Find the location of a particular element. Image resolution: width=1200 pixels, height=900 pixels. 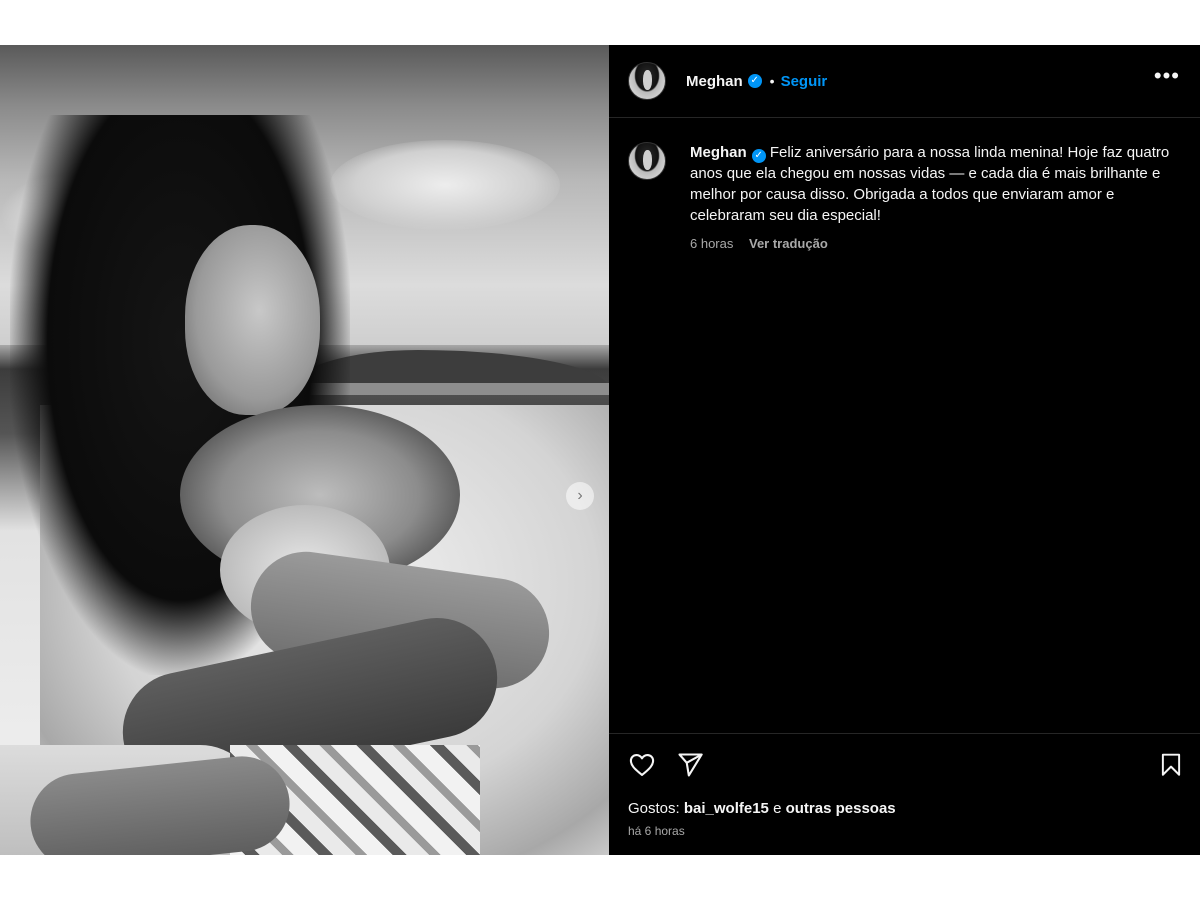

username-link: Meghan is located at coordinates (714, 81).